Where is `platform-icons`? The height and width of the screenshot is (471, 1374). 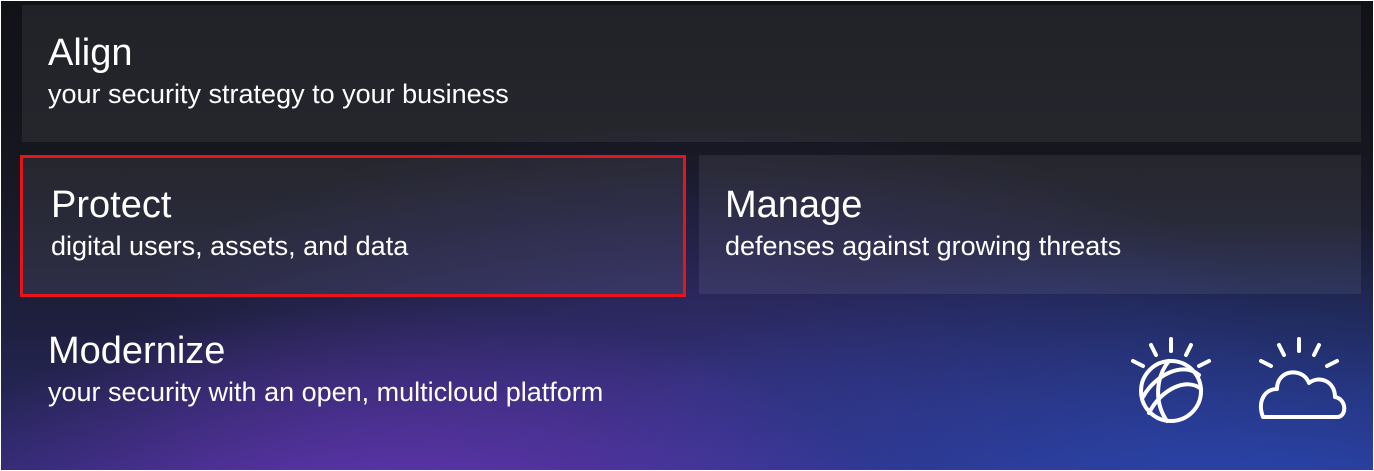 platform-icons is located at coordinates (1236, 381).